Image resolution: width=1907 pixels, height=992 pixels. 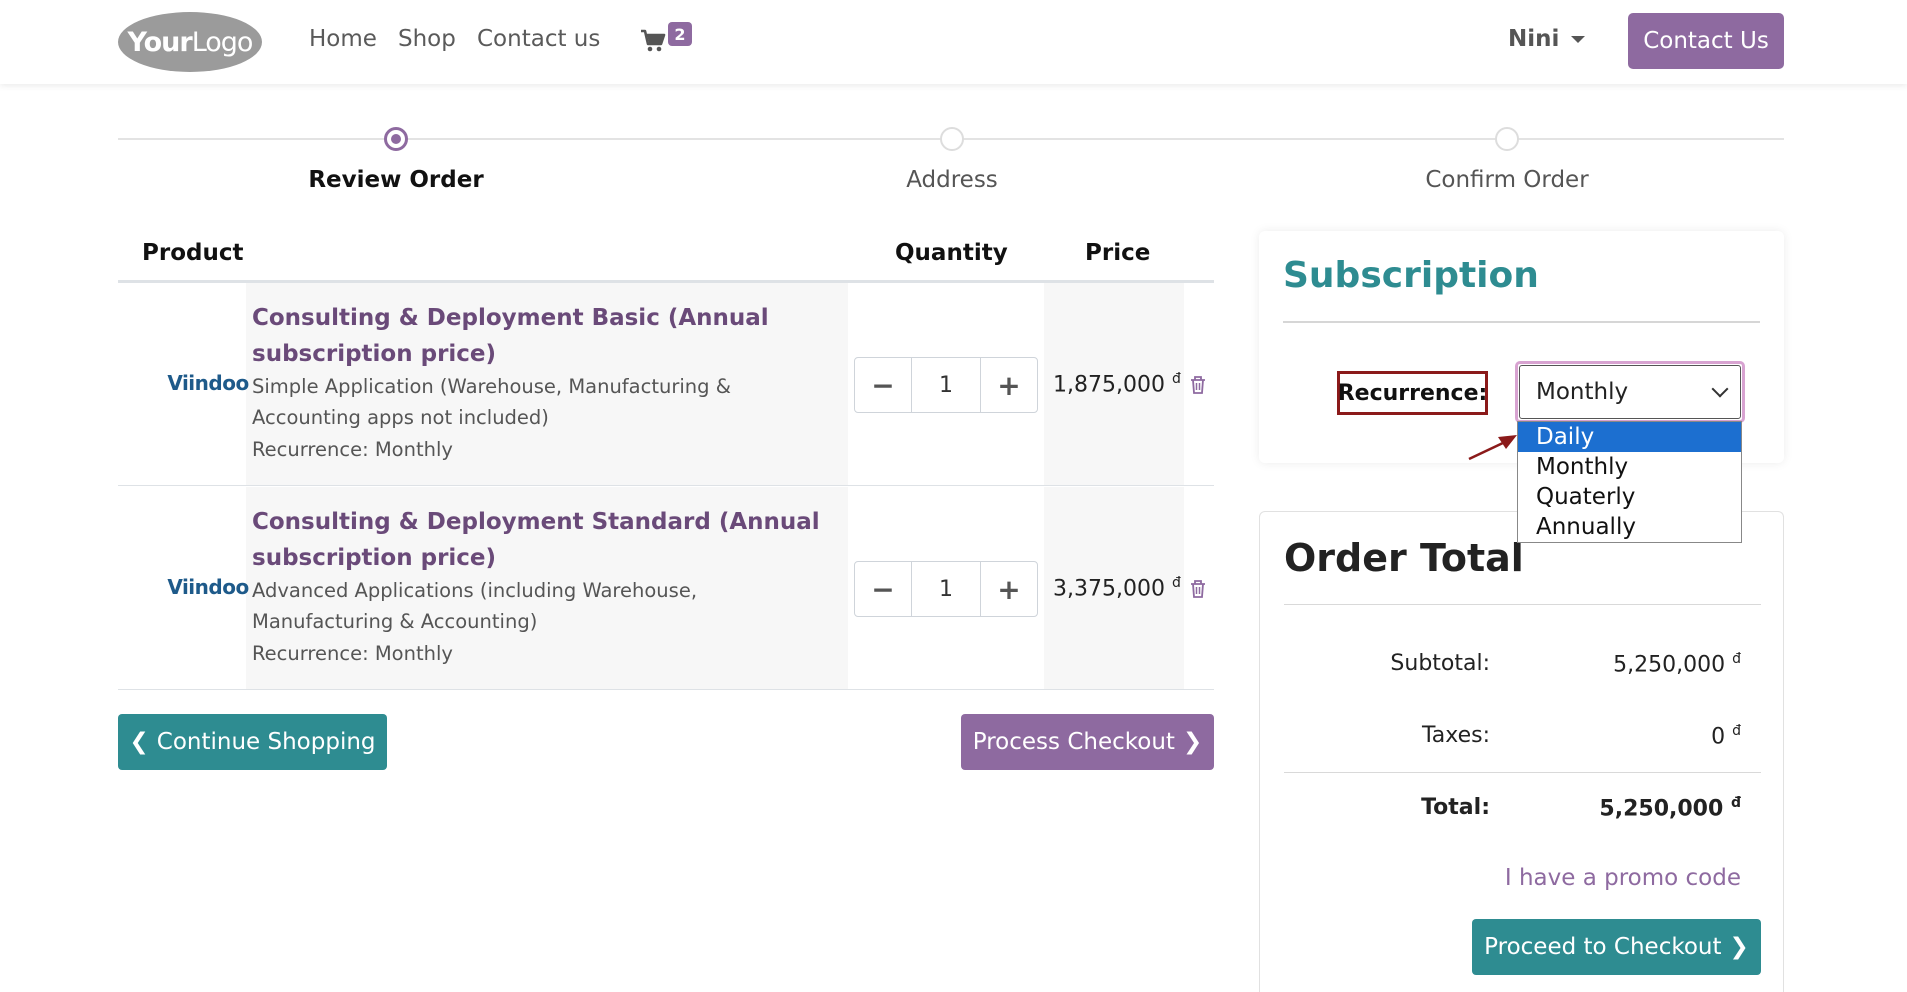 What do you see at coordinates (1616, 947) in the screenshot?
I see `proceed-to-checkout-button: Proceed to Checkout ❯` at bounding box center [1616, 947].